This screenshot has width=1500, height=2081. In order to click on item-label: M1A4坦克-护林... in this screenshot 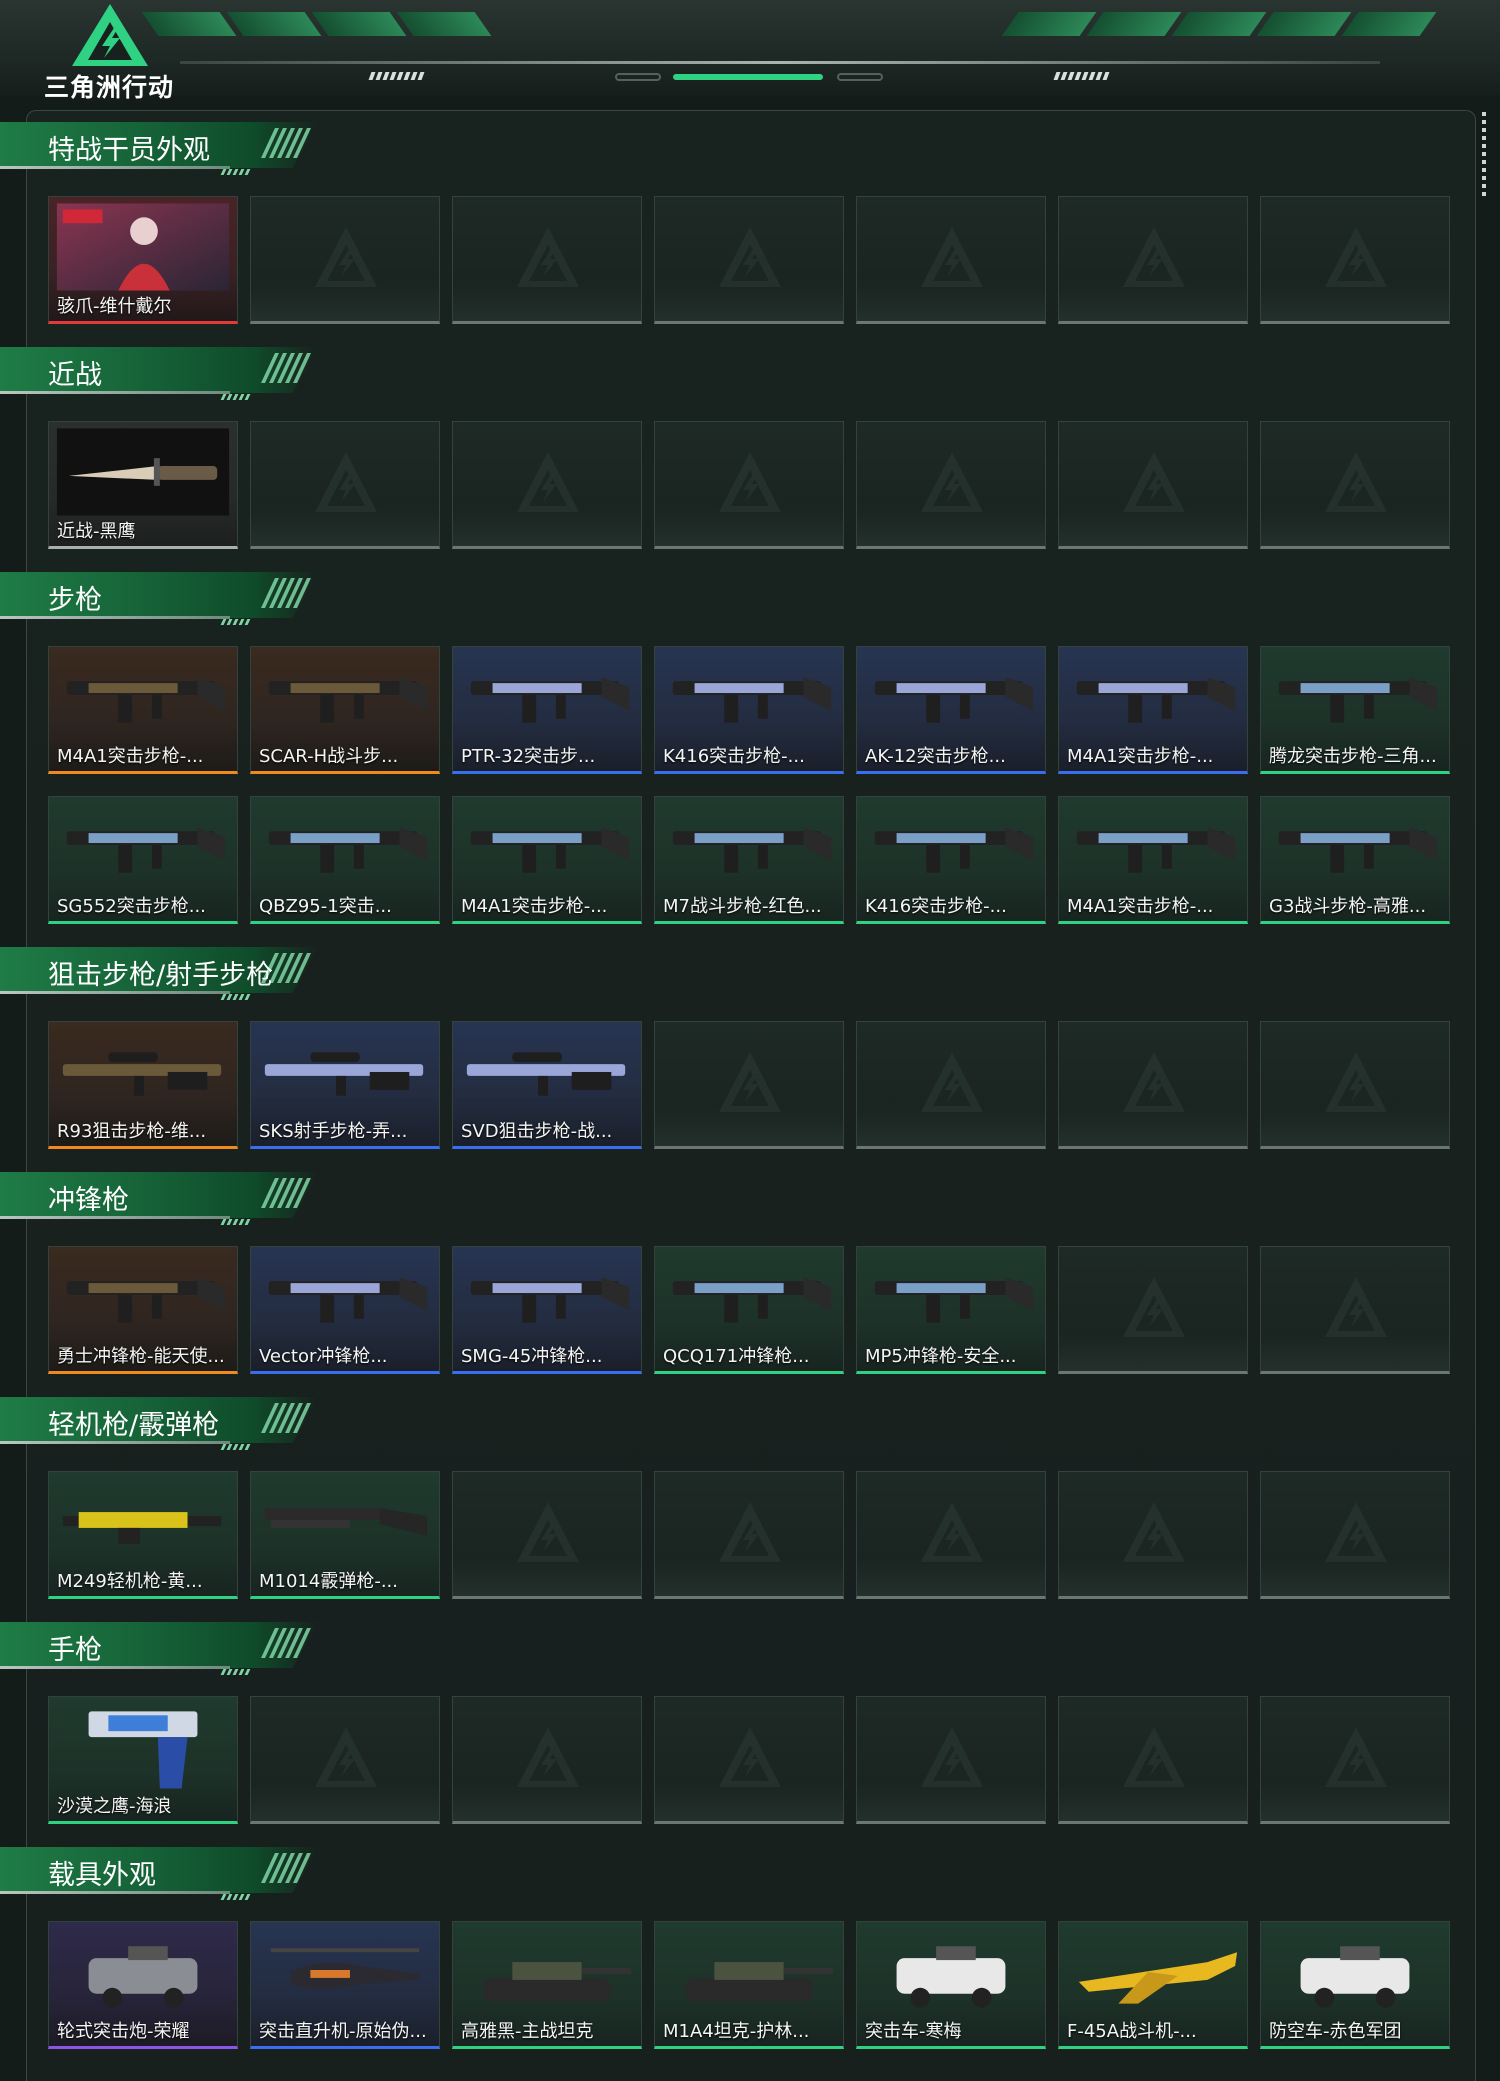, I will do `click(736, 2031)`.